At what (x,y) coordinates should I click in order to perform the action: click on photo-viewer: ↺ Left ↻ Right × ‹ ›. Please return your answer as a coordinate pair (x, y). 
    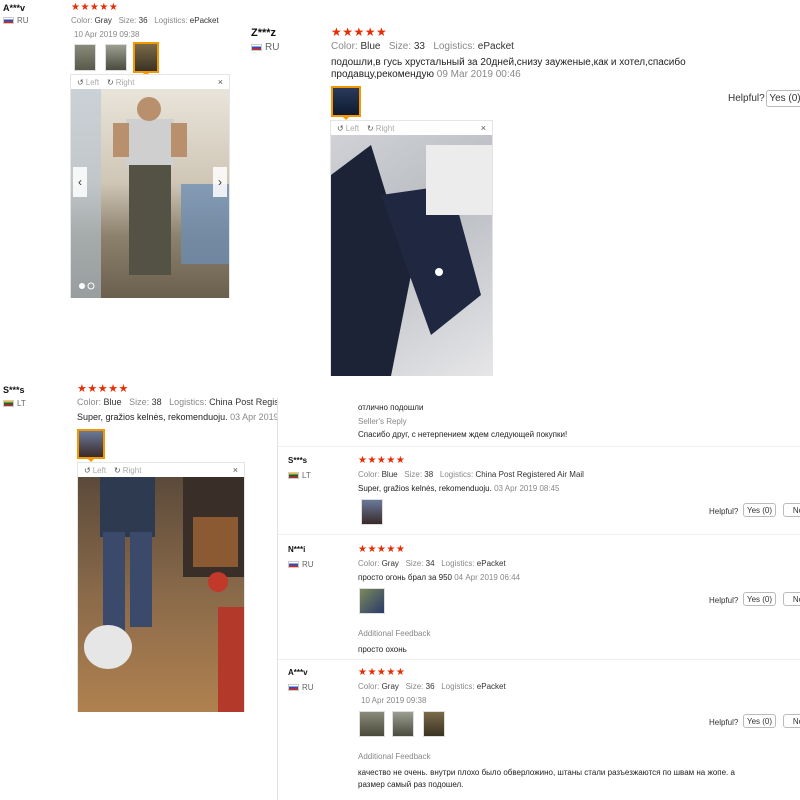
    Looking at the image, I should click on (150, 186).